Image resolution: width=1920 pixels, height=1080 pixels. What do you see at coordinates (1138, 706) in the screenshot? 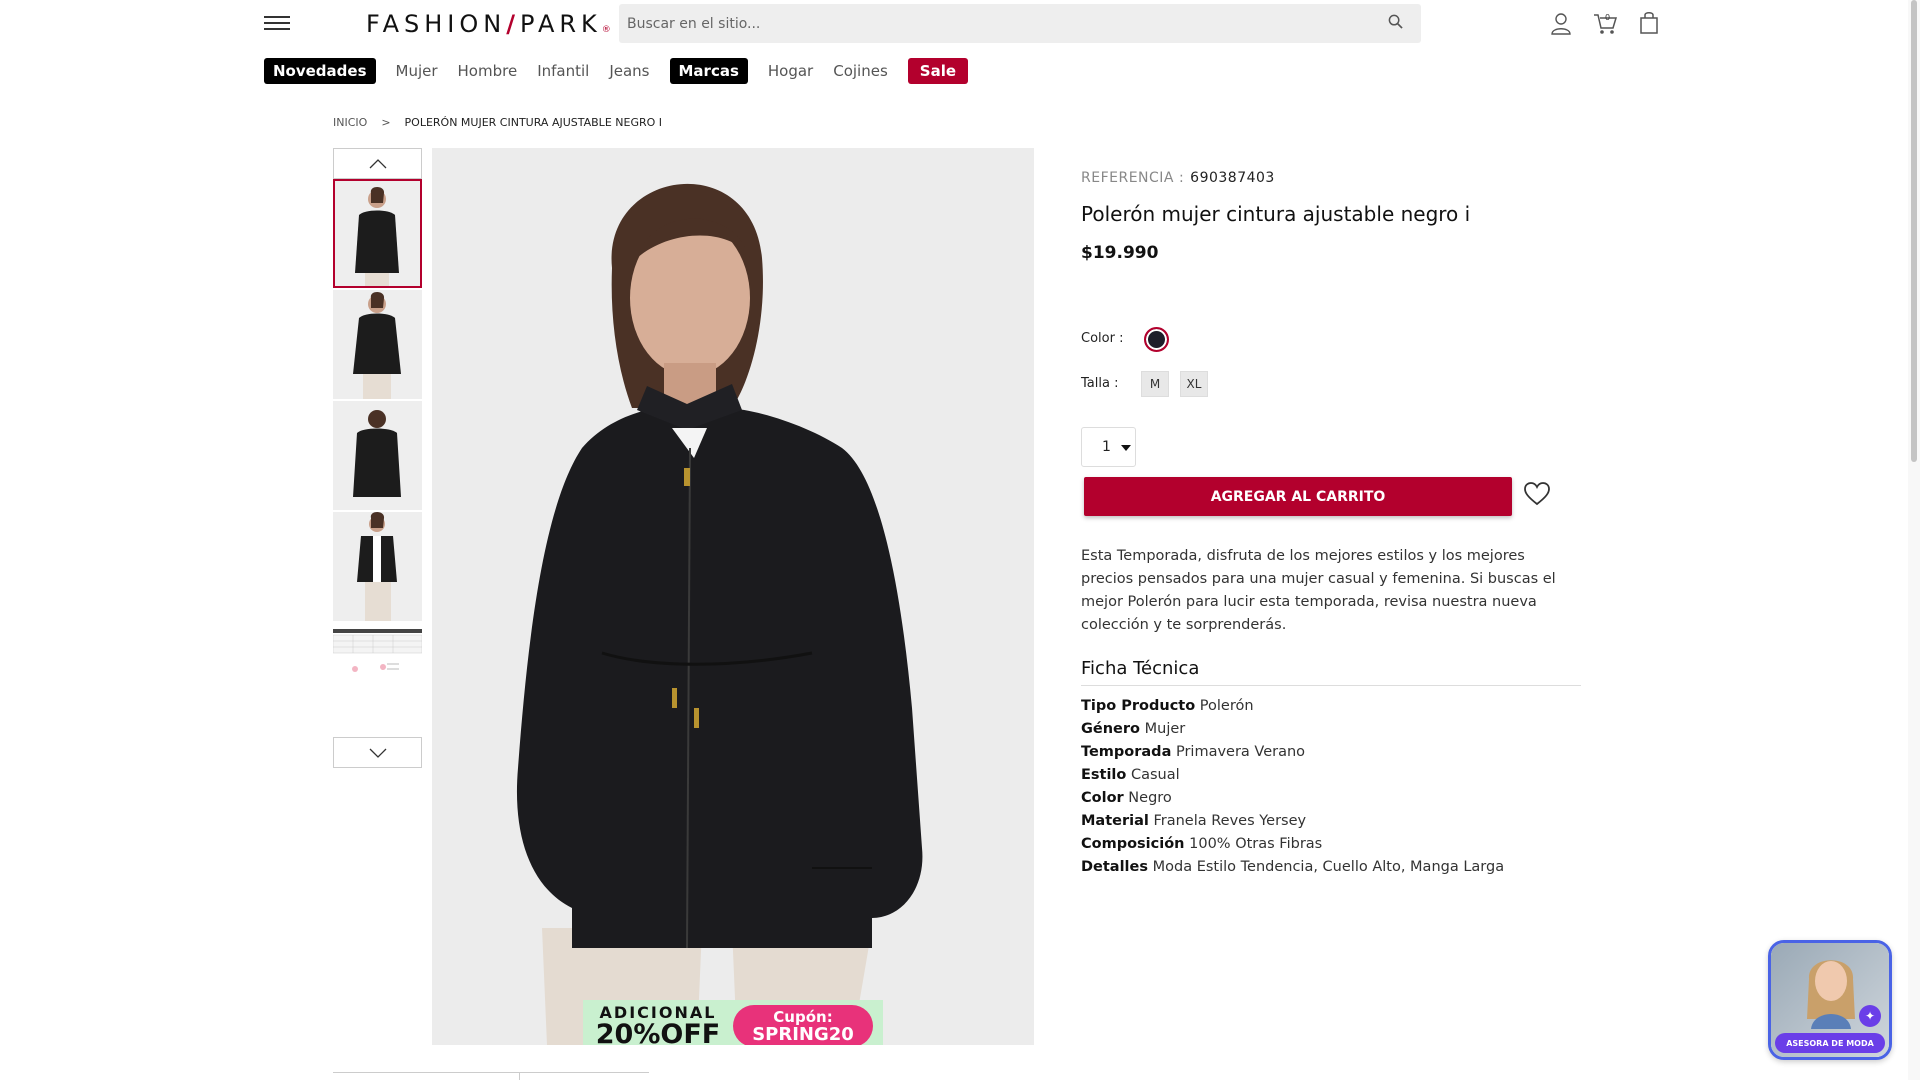
I see `spec-key: Tipo Producto` at bounding box center [1138, 706].